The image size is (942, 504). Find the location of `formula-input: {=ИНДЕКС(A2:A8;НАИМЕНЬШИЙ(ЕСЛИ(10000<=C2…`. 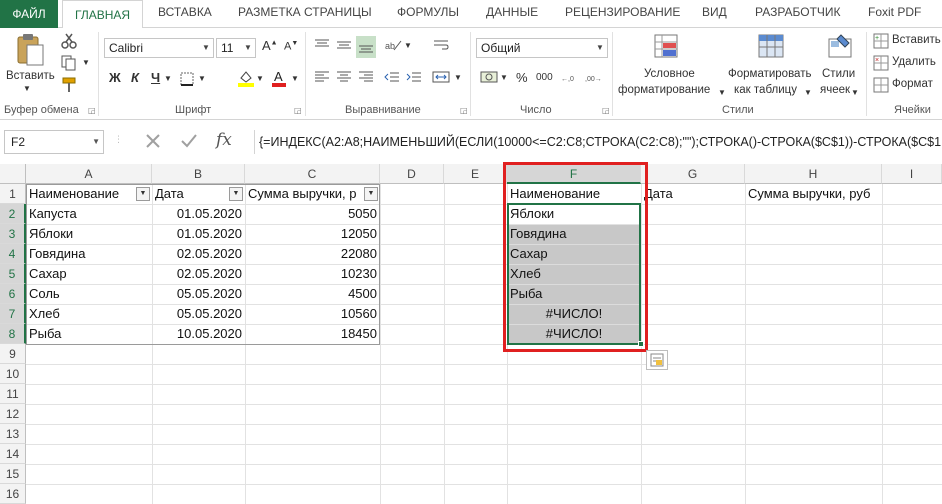

formula-input: {=ИНДЕКС(A2:A8;НАИМЕНЬШИЙ(ЕСЛИ(10000<=C2… is located at coordinates (598, 142).